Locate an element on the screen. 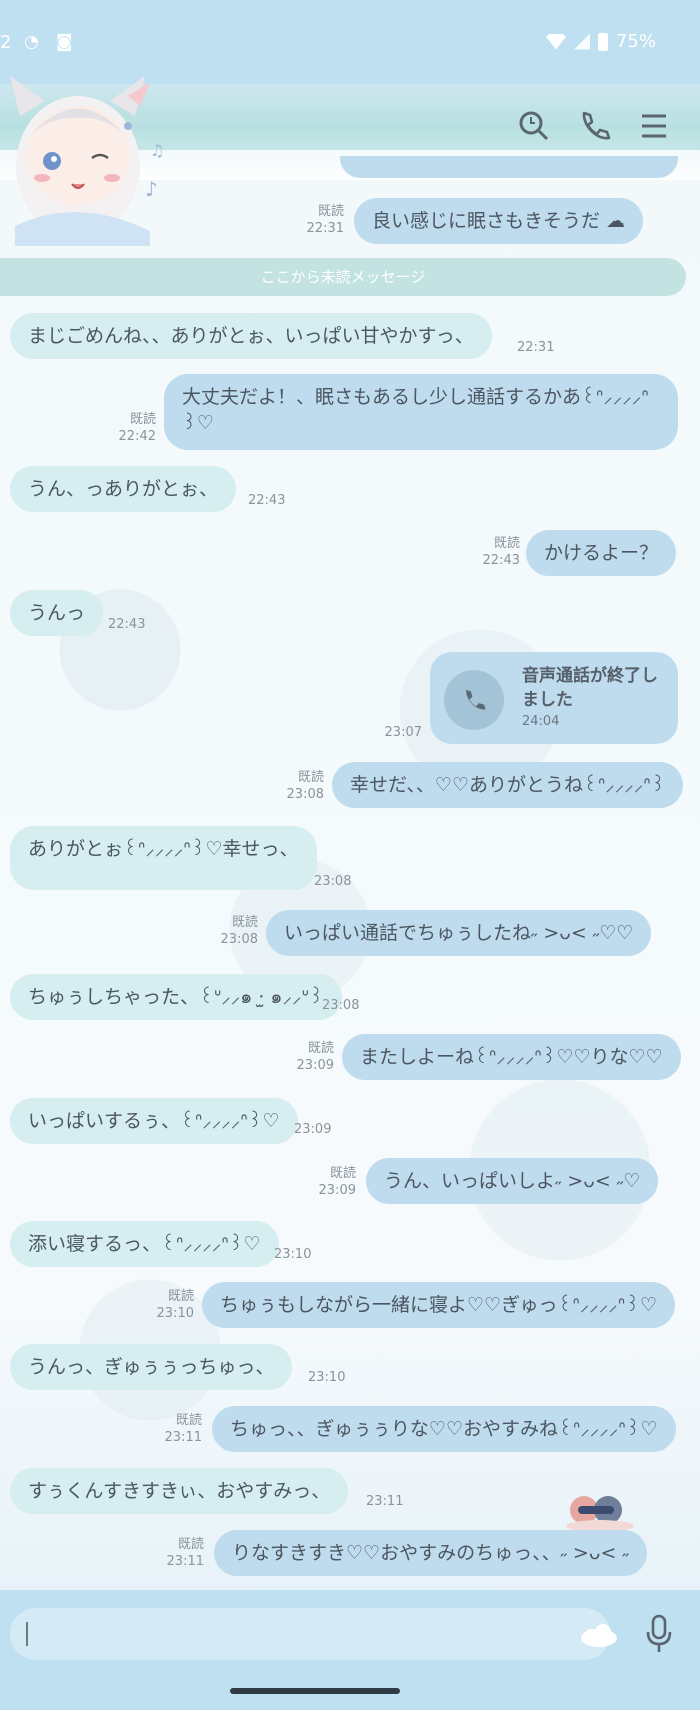 The height and width of the screenshot is (1710, 700). avatar-sticker: ♪ ♫ is located at coordinates (87, 161).